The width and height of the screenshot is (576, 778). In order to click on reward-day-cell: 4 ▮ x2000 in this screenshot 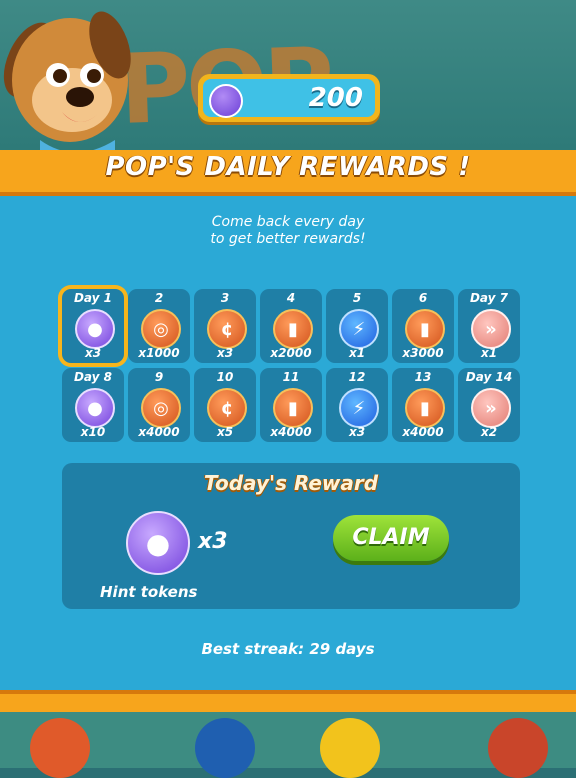, I will do `click(291, 326)`.